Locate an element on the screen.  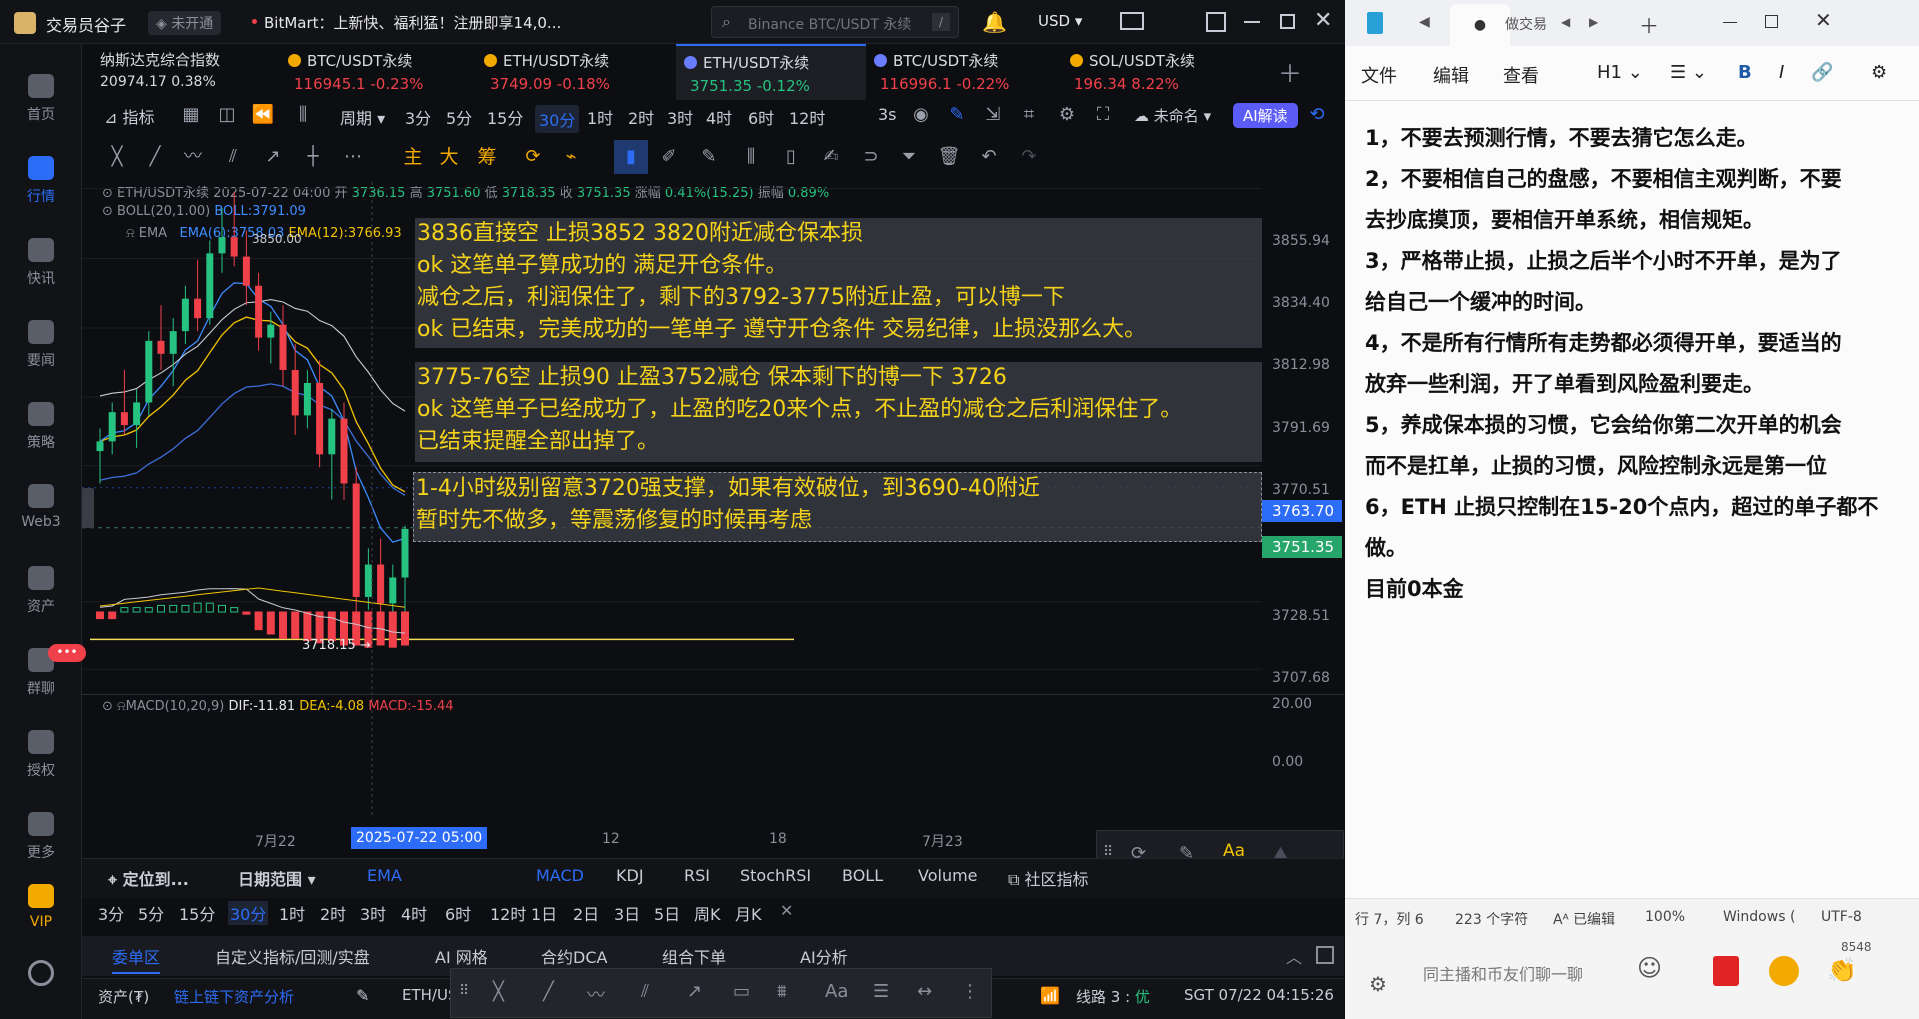
sidebar-item-vip: VIP is located at coordinates (41, 907).